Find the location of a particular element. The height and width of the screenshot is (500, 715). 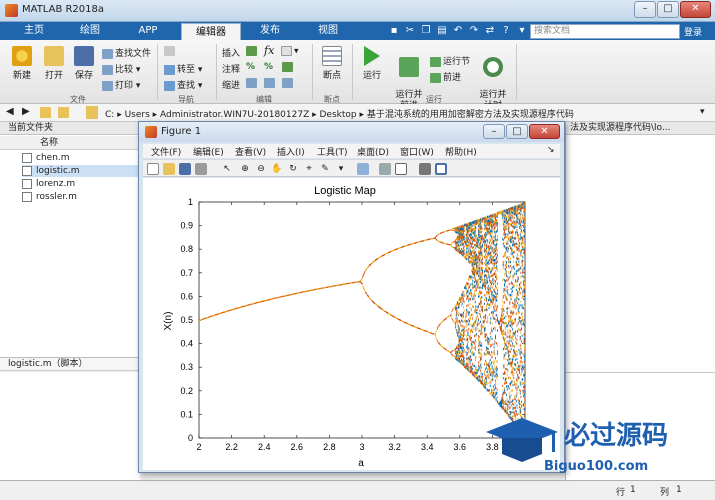

pan-hand-icon: ✋ is located at coordinates (277, 169).